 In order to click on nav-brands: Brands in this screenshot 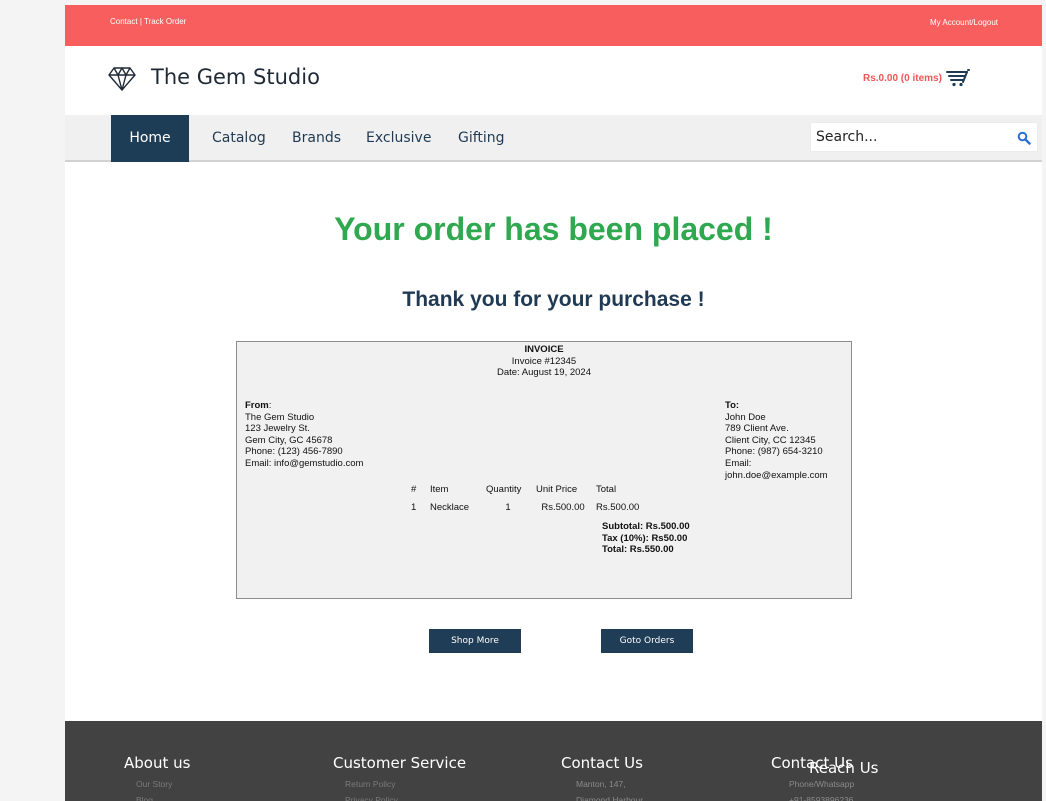, I will do `click(316, 138)`.